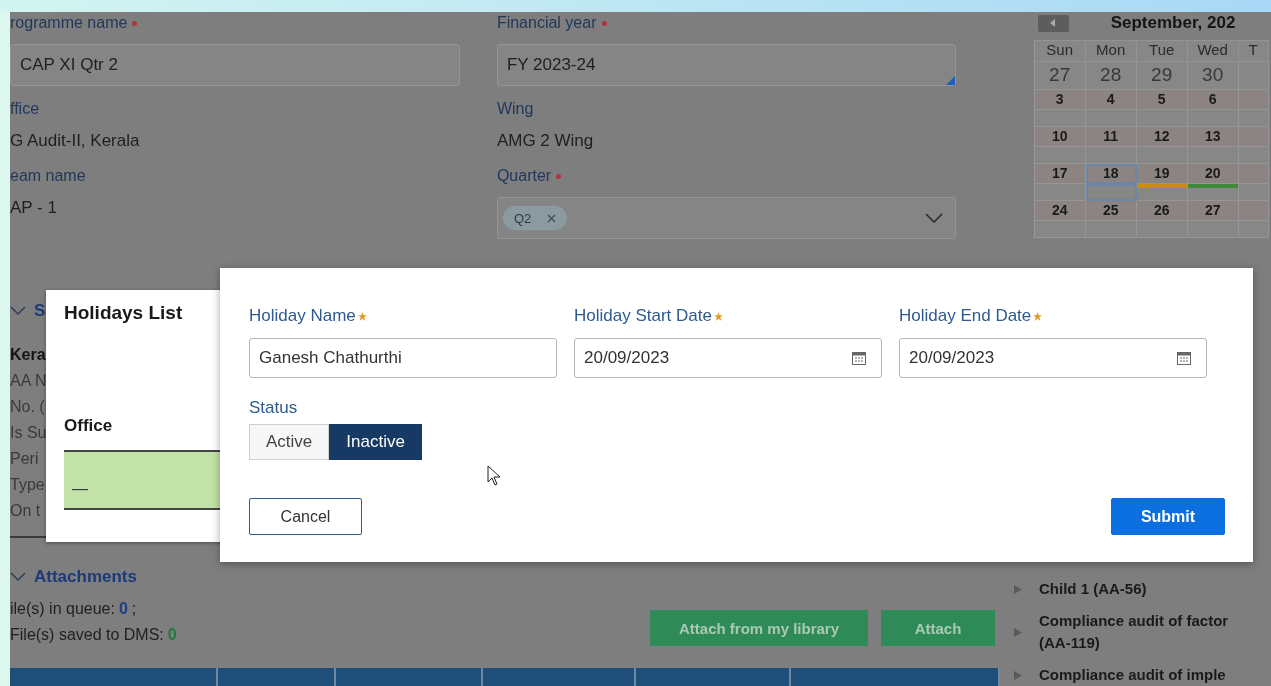 The width and height of the screenshot is (1271, 686). What do you see at coordinates (75, 141) in the screenshot?
I see `field-value: G Audit-II, Kerala` at bounding box center [75, 141].